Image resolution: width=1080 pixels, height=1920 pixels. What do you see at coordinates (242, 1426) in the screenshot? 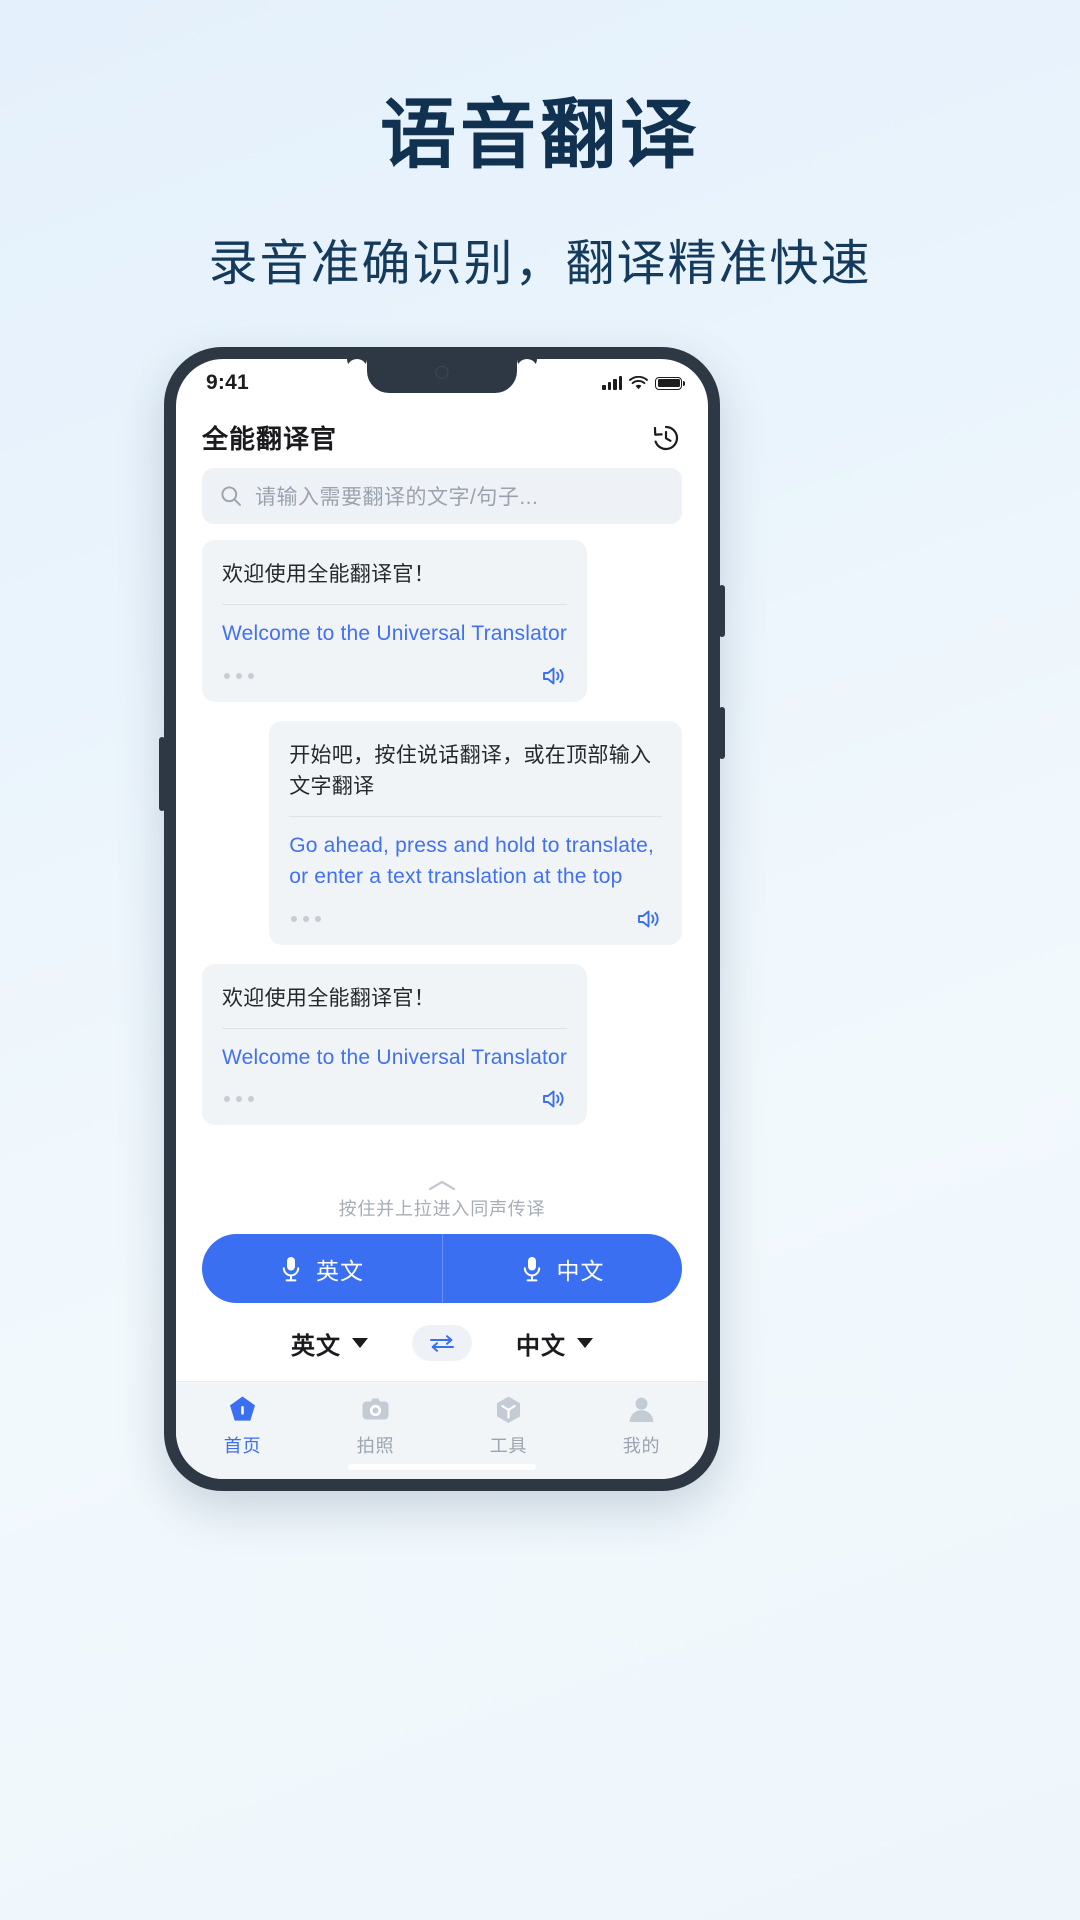
I see `tab-home: 首页` at bounding box center [242, 1426].